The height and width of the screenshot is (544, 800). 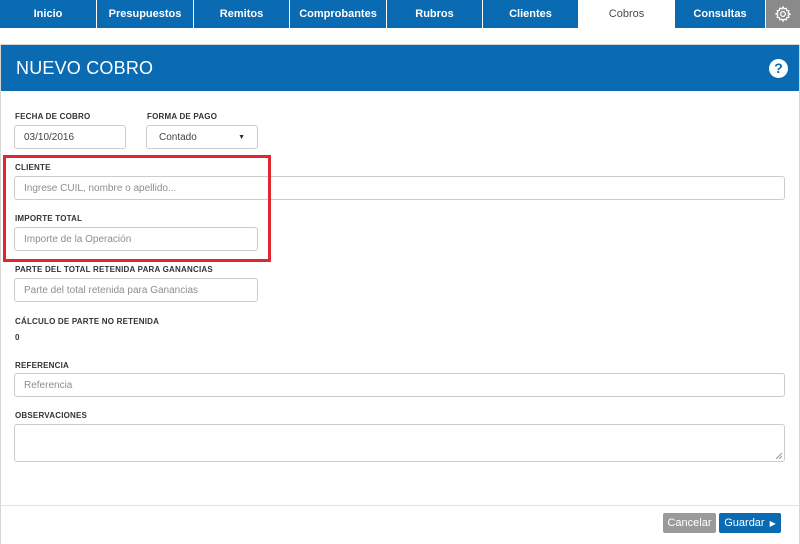 I want to click on fecha-cobro-label: FECHA DE COBRO, so click(x=53, y=116).